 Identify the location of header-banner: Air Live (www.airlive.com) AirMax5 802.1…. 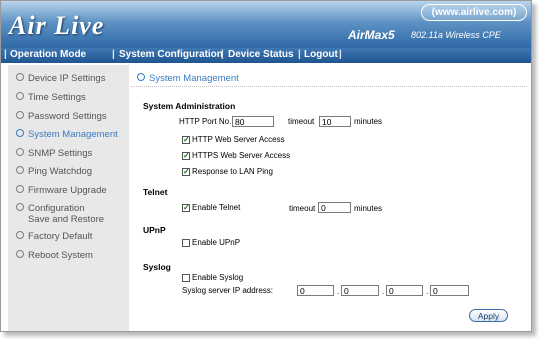
(266, 24).